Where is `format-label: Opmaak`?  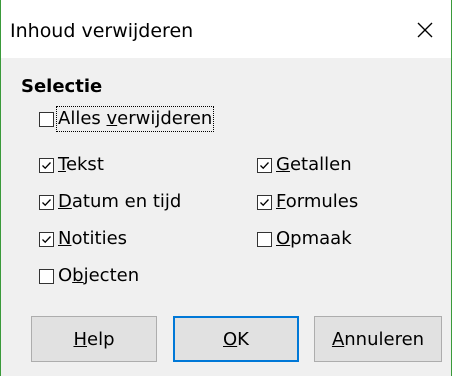
format-label: Opmaak is located at coordinates (314, 238).